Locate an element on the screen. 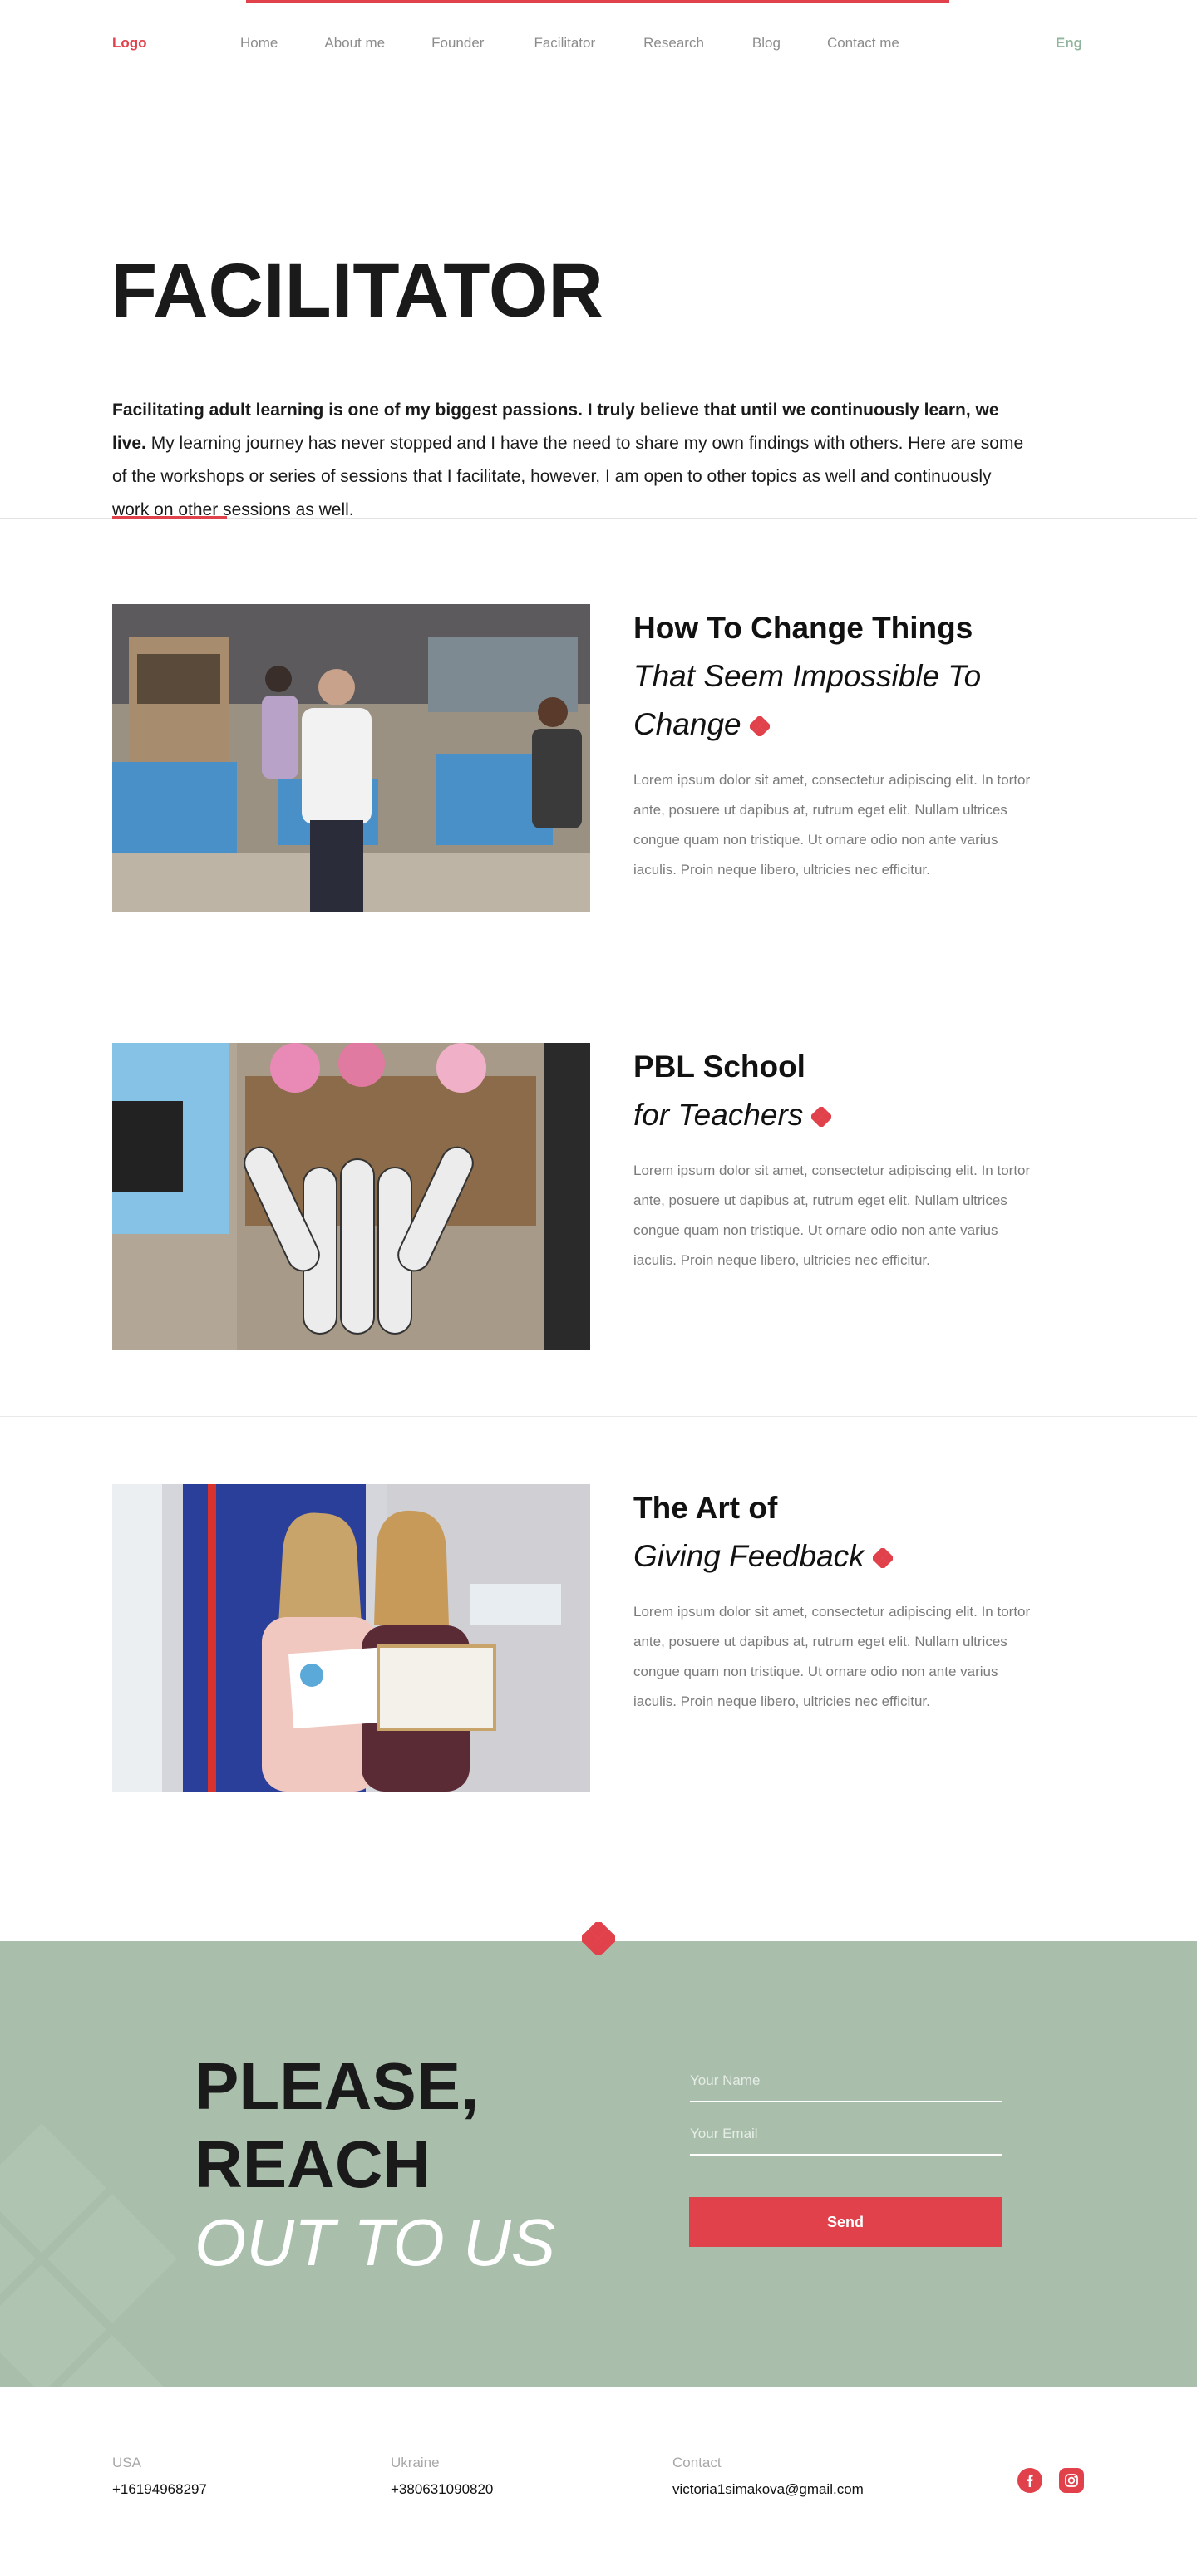 This screenshot has width=1197, height=2576. logo-link: Logo is located at coordinates (129, 43).